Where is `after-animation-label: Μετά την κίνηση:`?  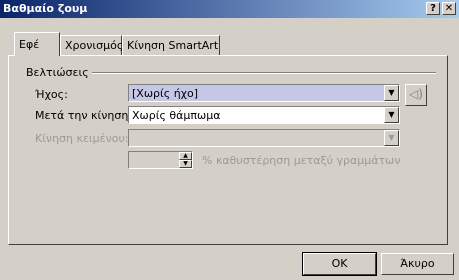 after-animation-label: Μετά την κίνηση: is located at coordinates (84, 115).